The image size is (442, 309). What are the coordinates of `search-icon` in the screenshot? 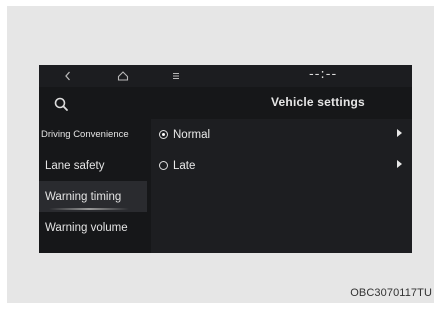 It's located at (61, 104).